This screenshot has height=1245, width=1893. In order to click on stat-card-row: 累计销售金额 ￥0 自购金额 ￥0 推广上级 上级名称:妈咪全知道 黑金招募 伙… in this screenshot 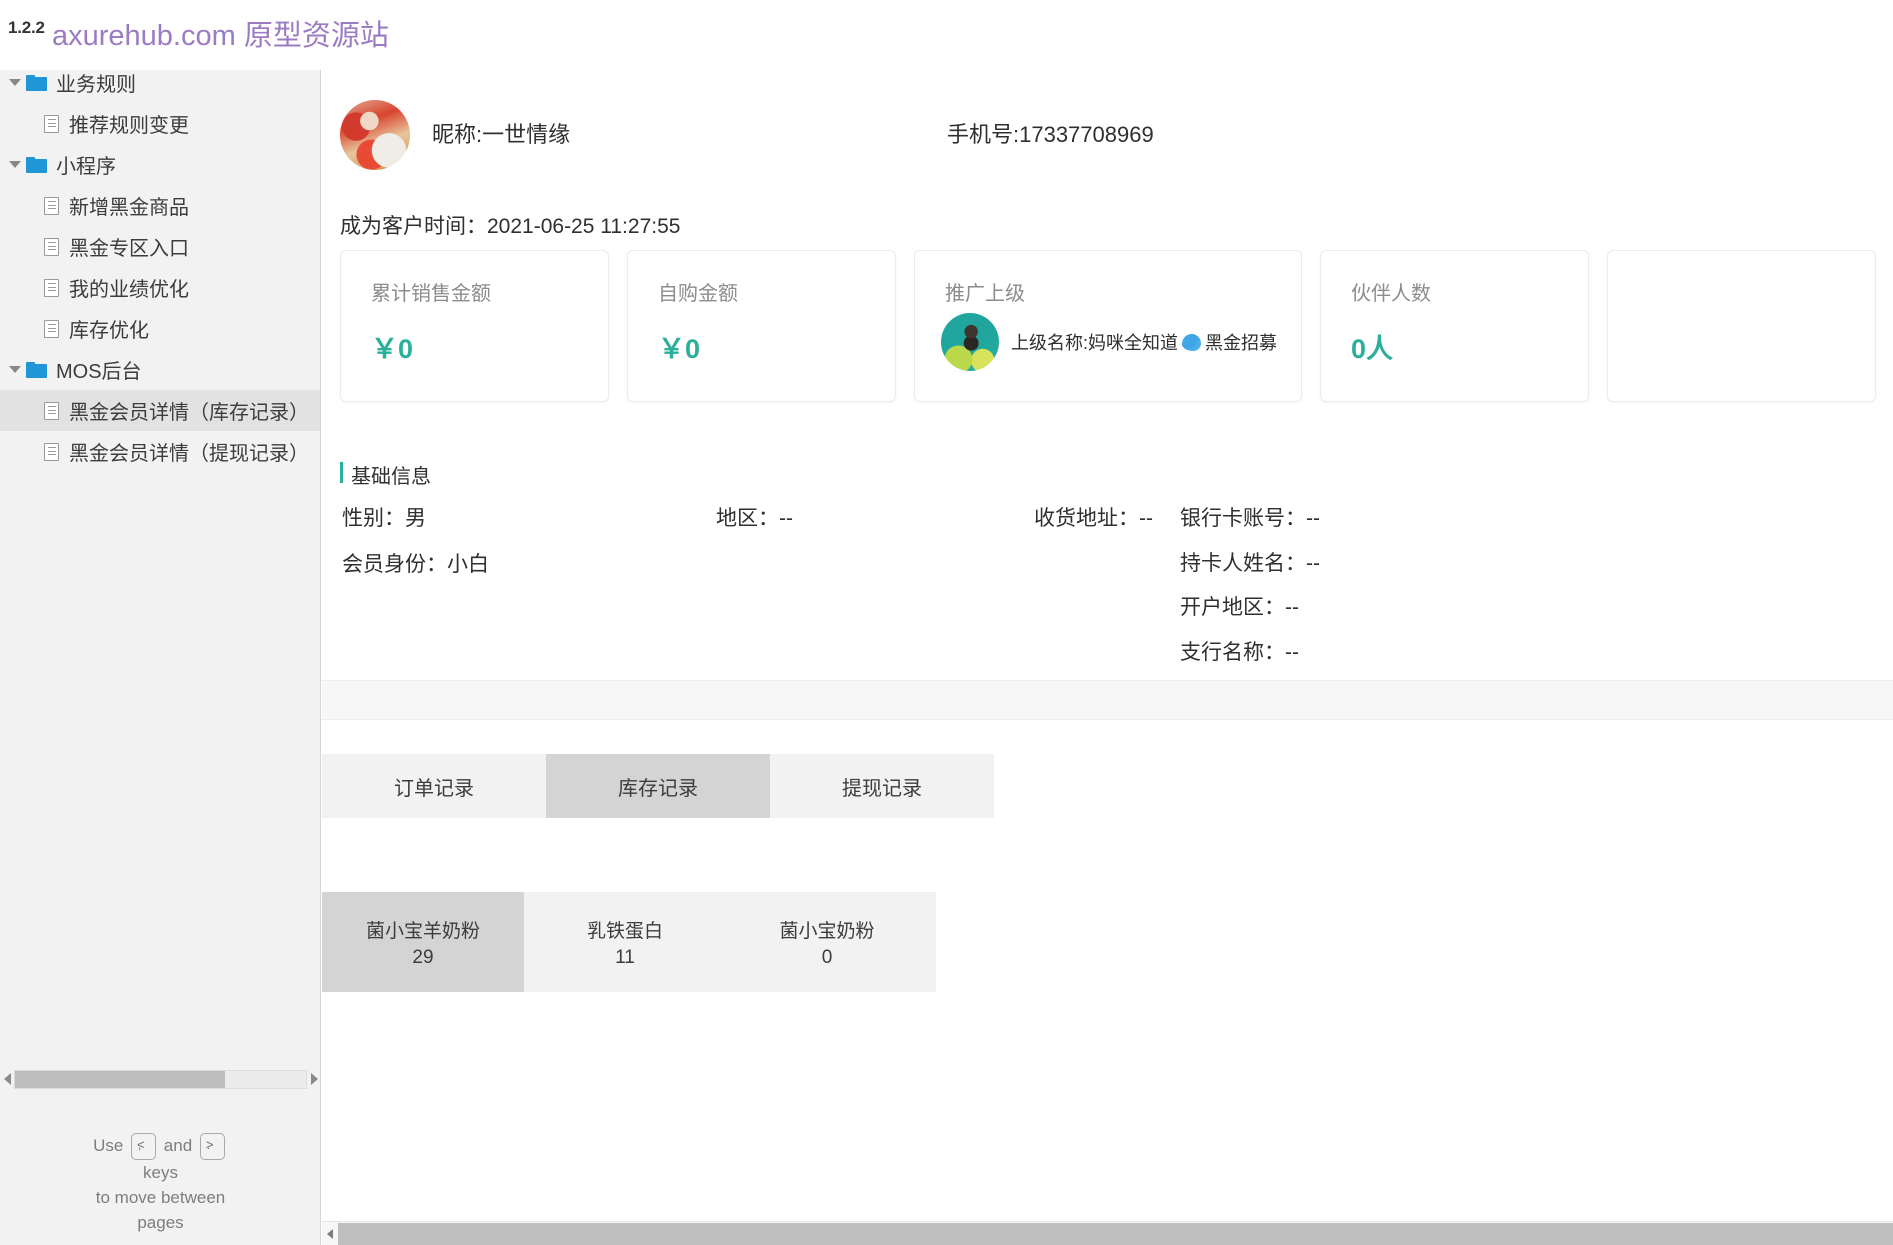, I will do `click(1108, 326)`.